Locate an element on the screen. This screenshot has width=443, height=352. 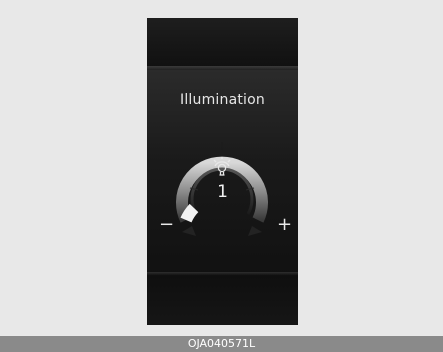
panel-title: Illumination is located at coordinates (222, 100).